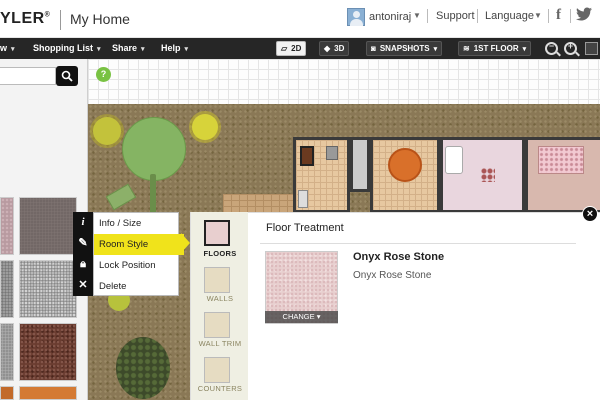  Describe the element at coordinates (185, 243) in the screenshot. I see `selection-arrow` at that location.